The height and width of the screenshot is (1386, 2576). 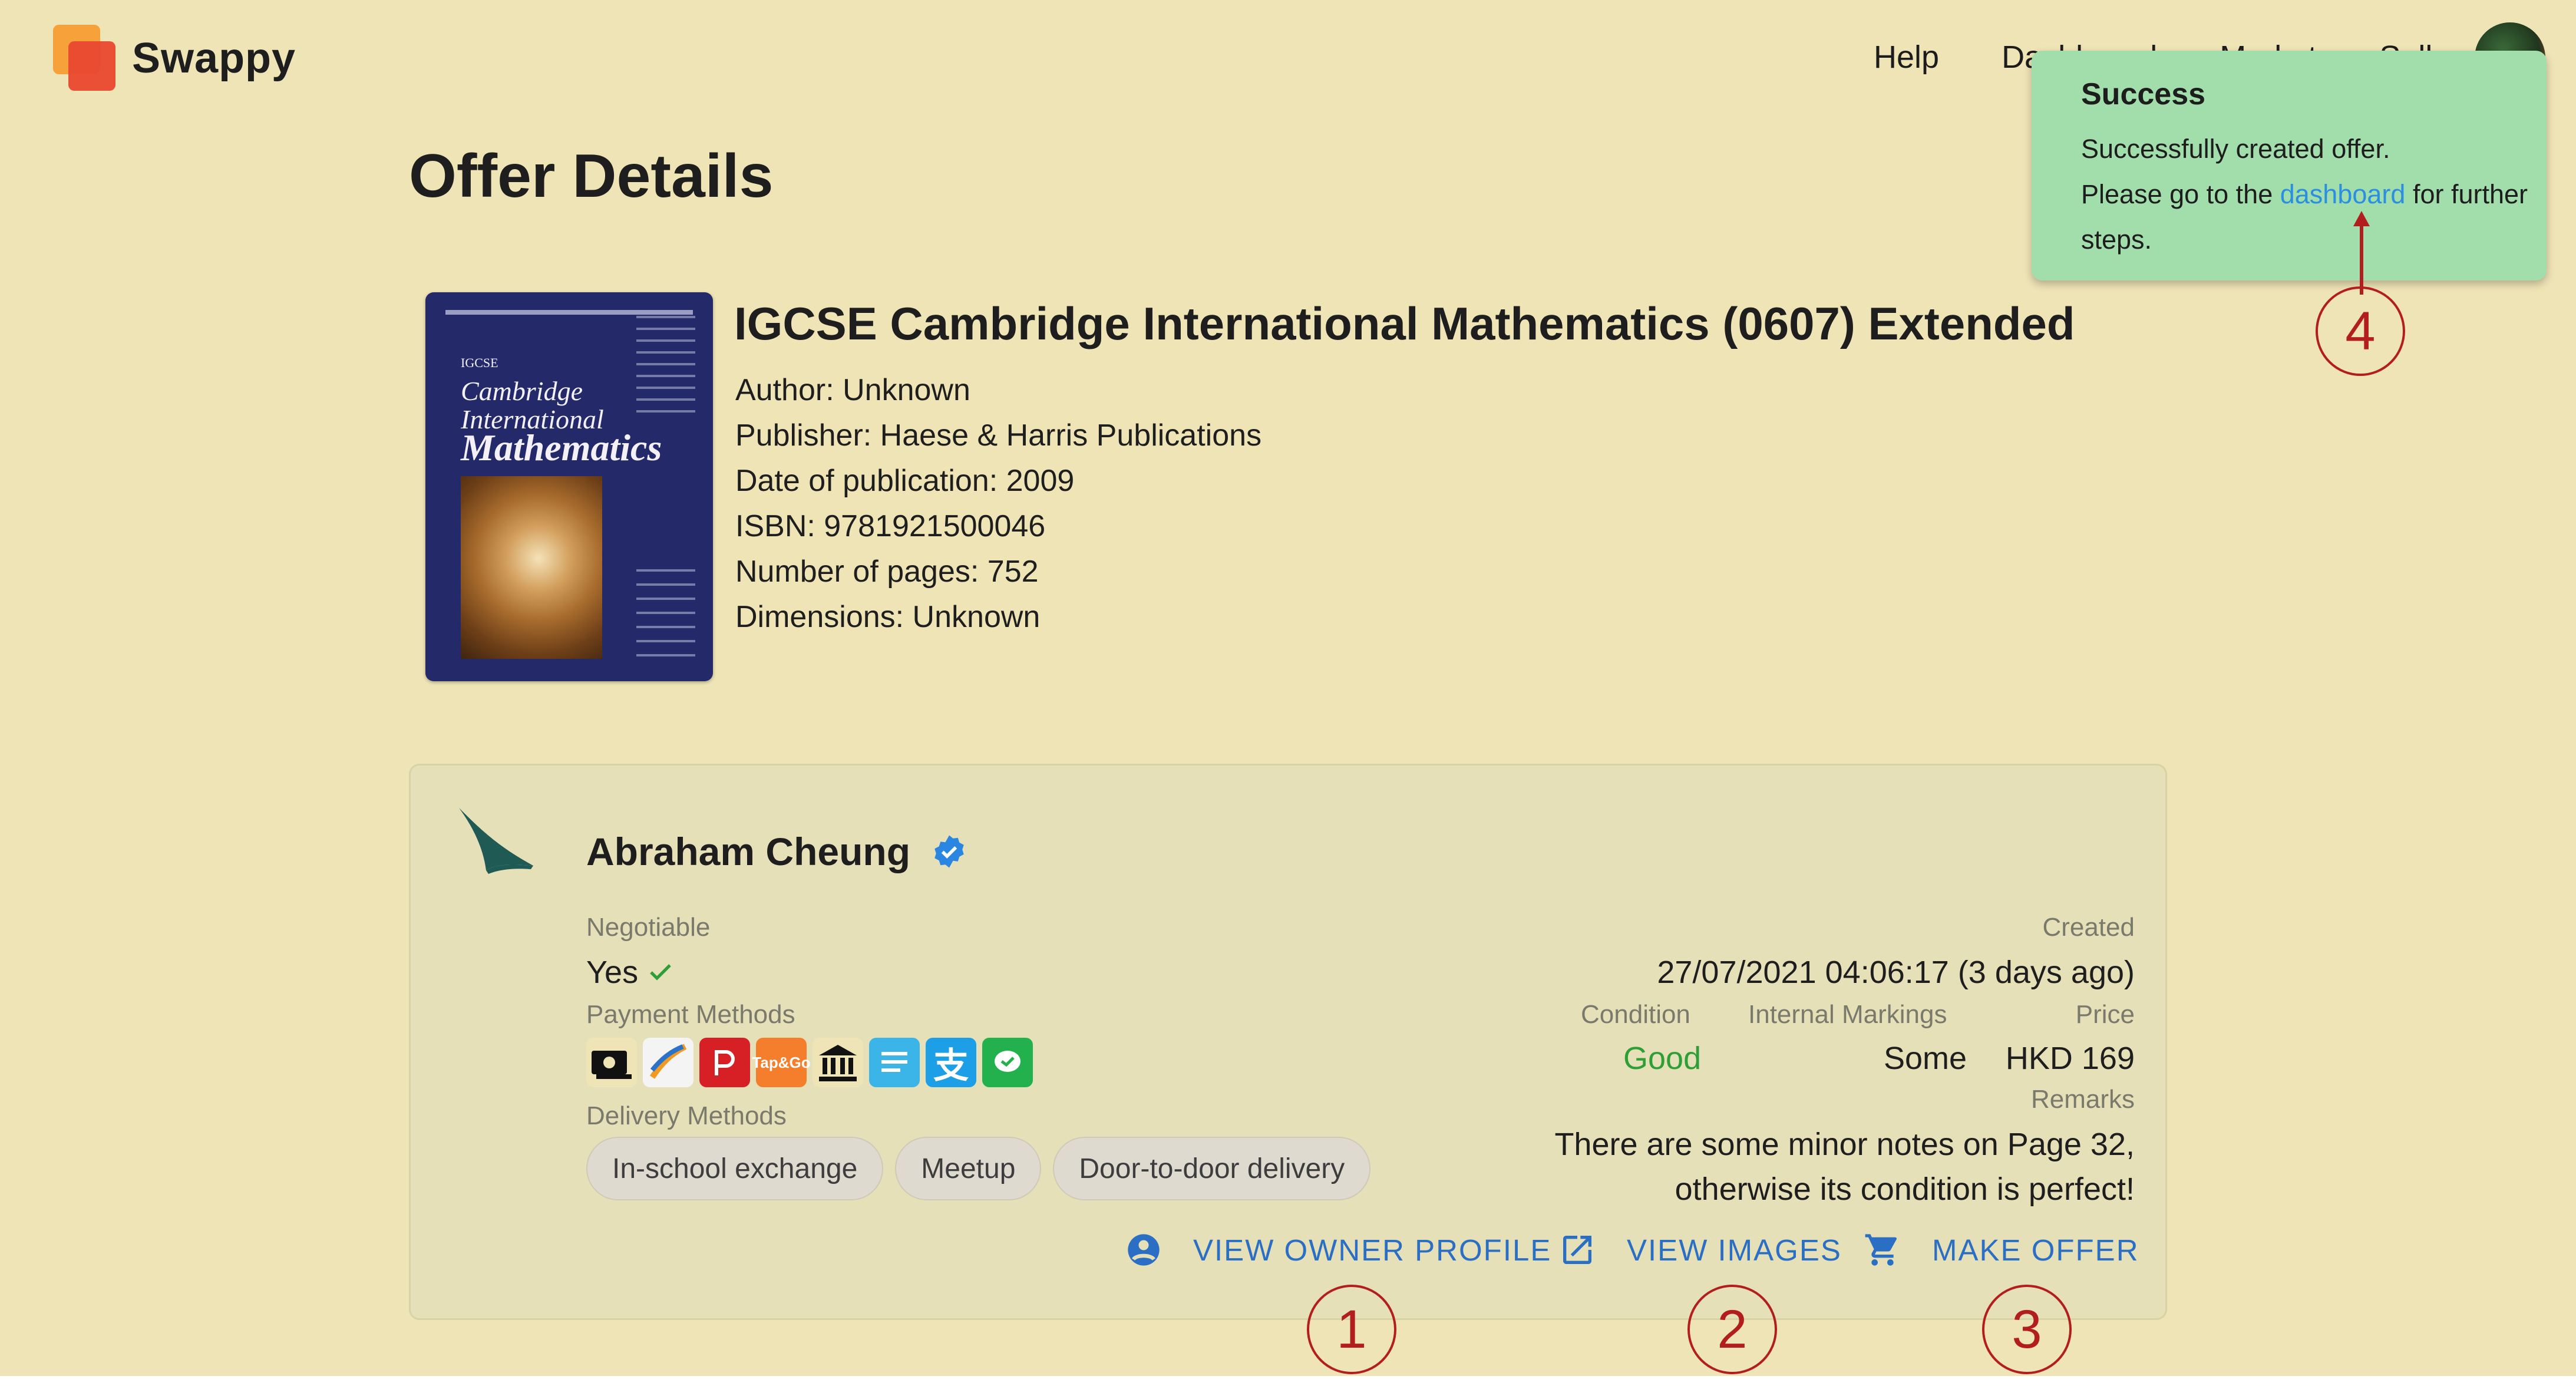 What do you see at coordinates (1881, 1250) in the screenshot?
I see `shopping-cart-icon` at bounding box center [1881, 1250].